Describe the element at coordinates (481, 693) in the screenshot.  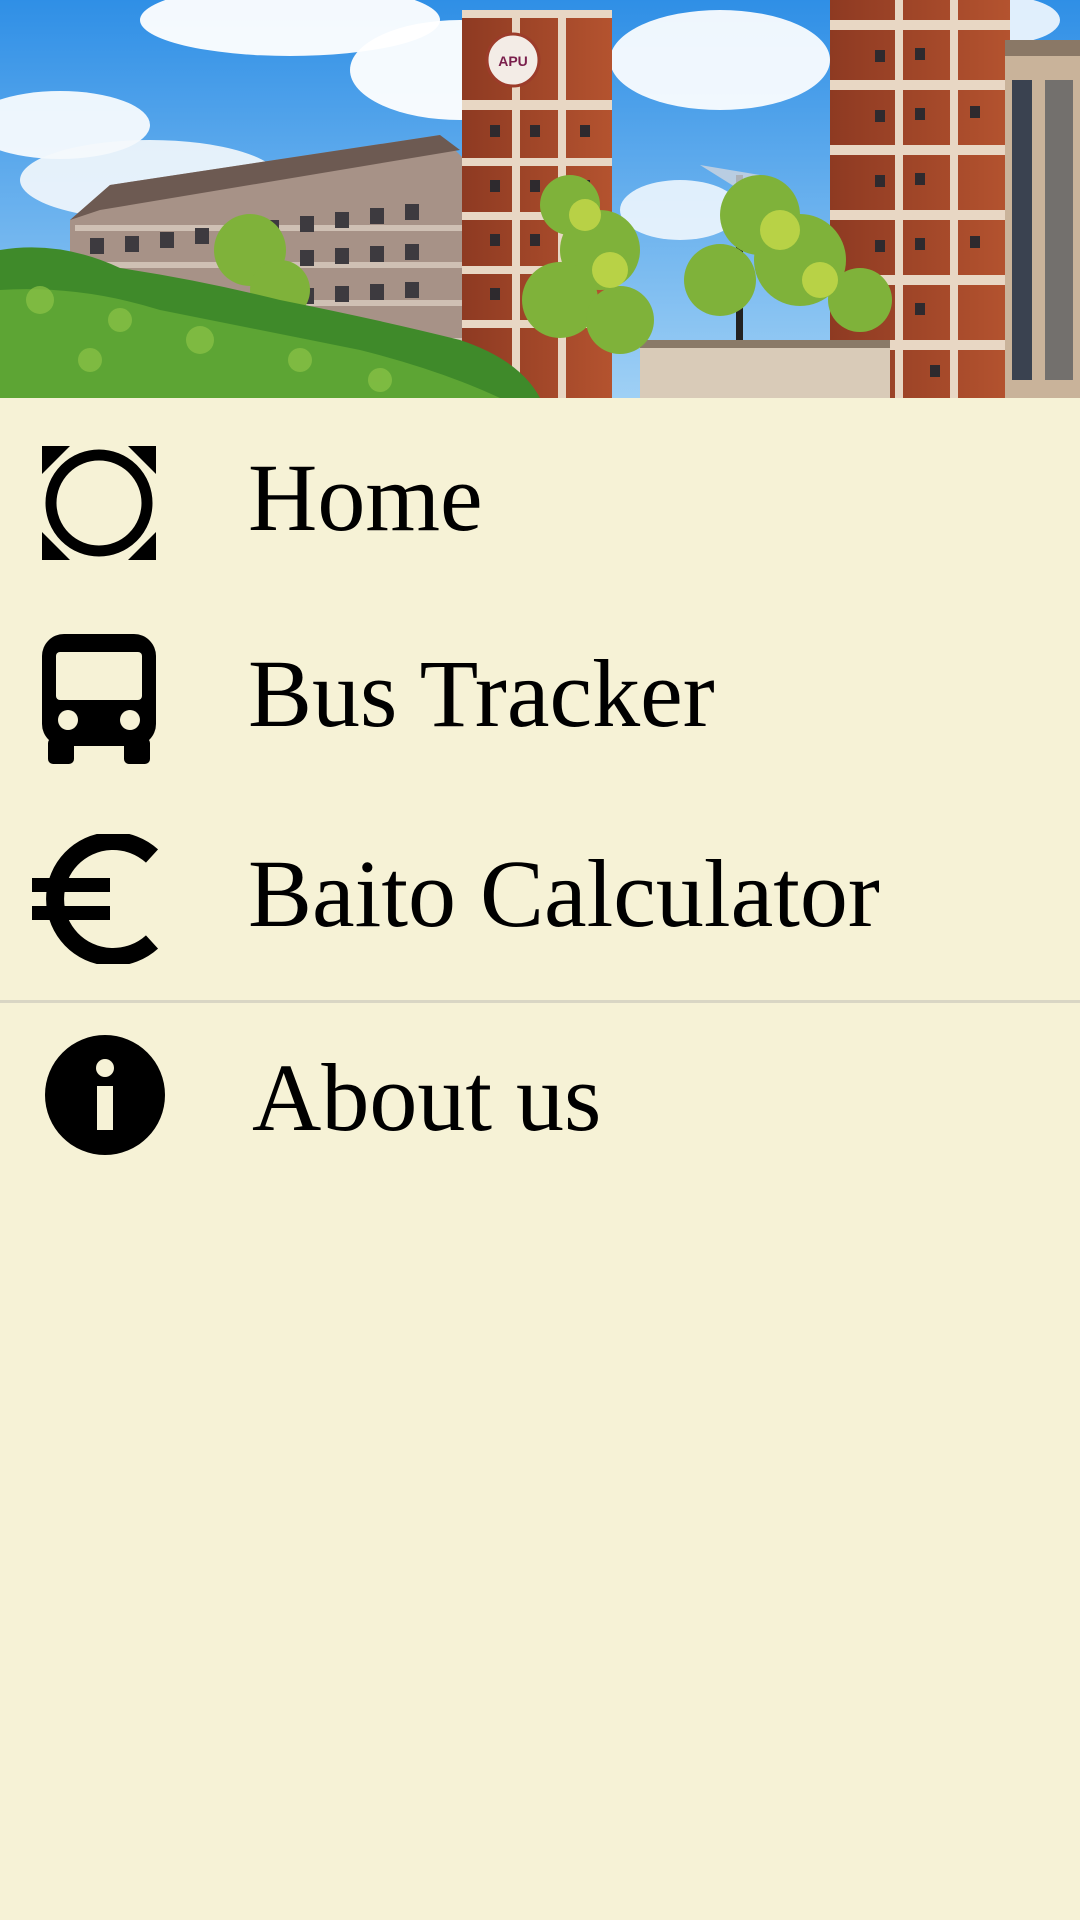
I see `menu-label-bus-tracker: Bus Tracker` at that location.